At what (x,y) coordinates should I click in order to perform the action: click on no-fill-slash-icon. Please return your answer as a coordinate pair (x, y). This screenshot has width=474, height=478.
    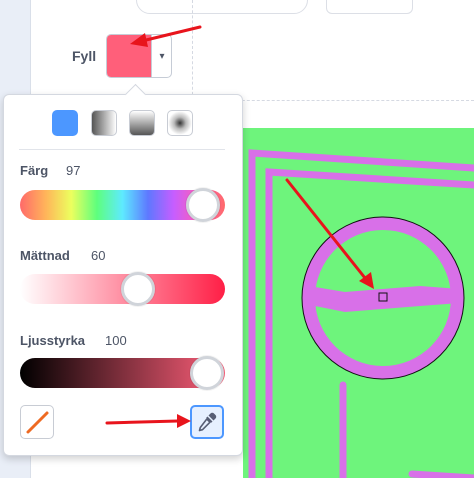
    Looking at the image, I should click on (37, 422).